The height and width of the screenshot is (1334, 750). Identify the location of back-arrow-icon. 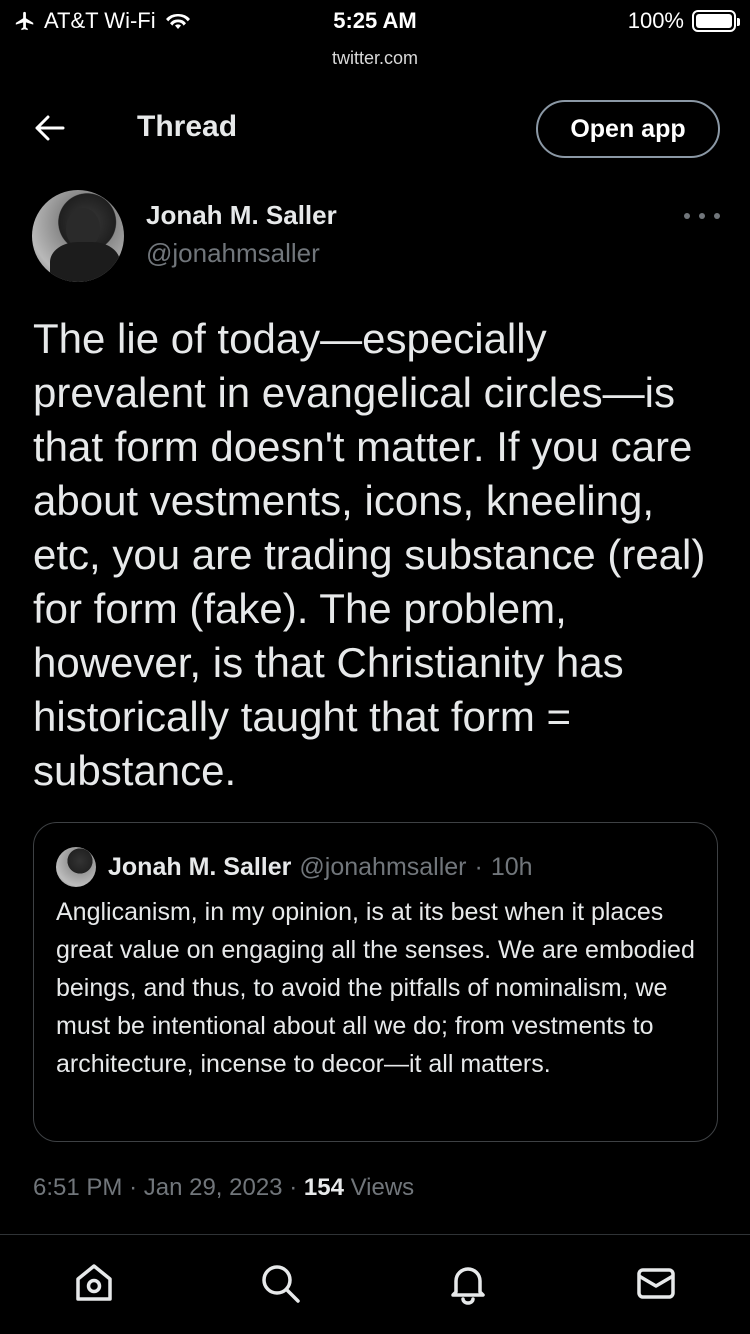
(50, 128).